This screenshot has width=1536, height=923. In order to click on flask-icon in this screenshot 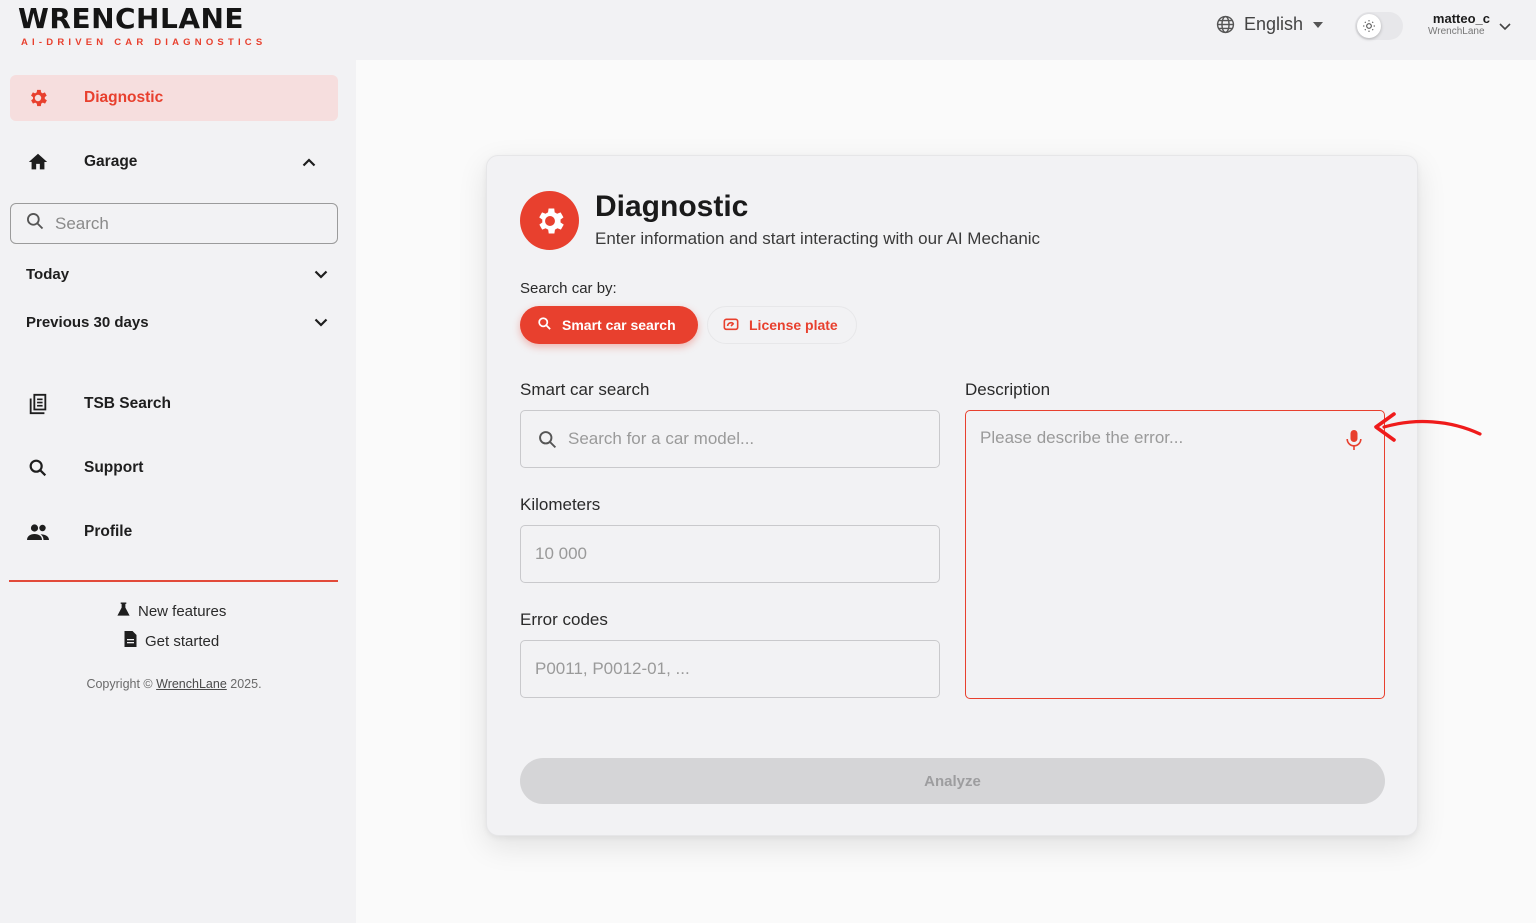, I will do `click(123, 611)`.